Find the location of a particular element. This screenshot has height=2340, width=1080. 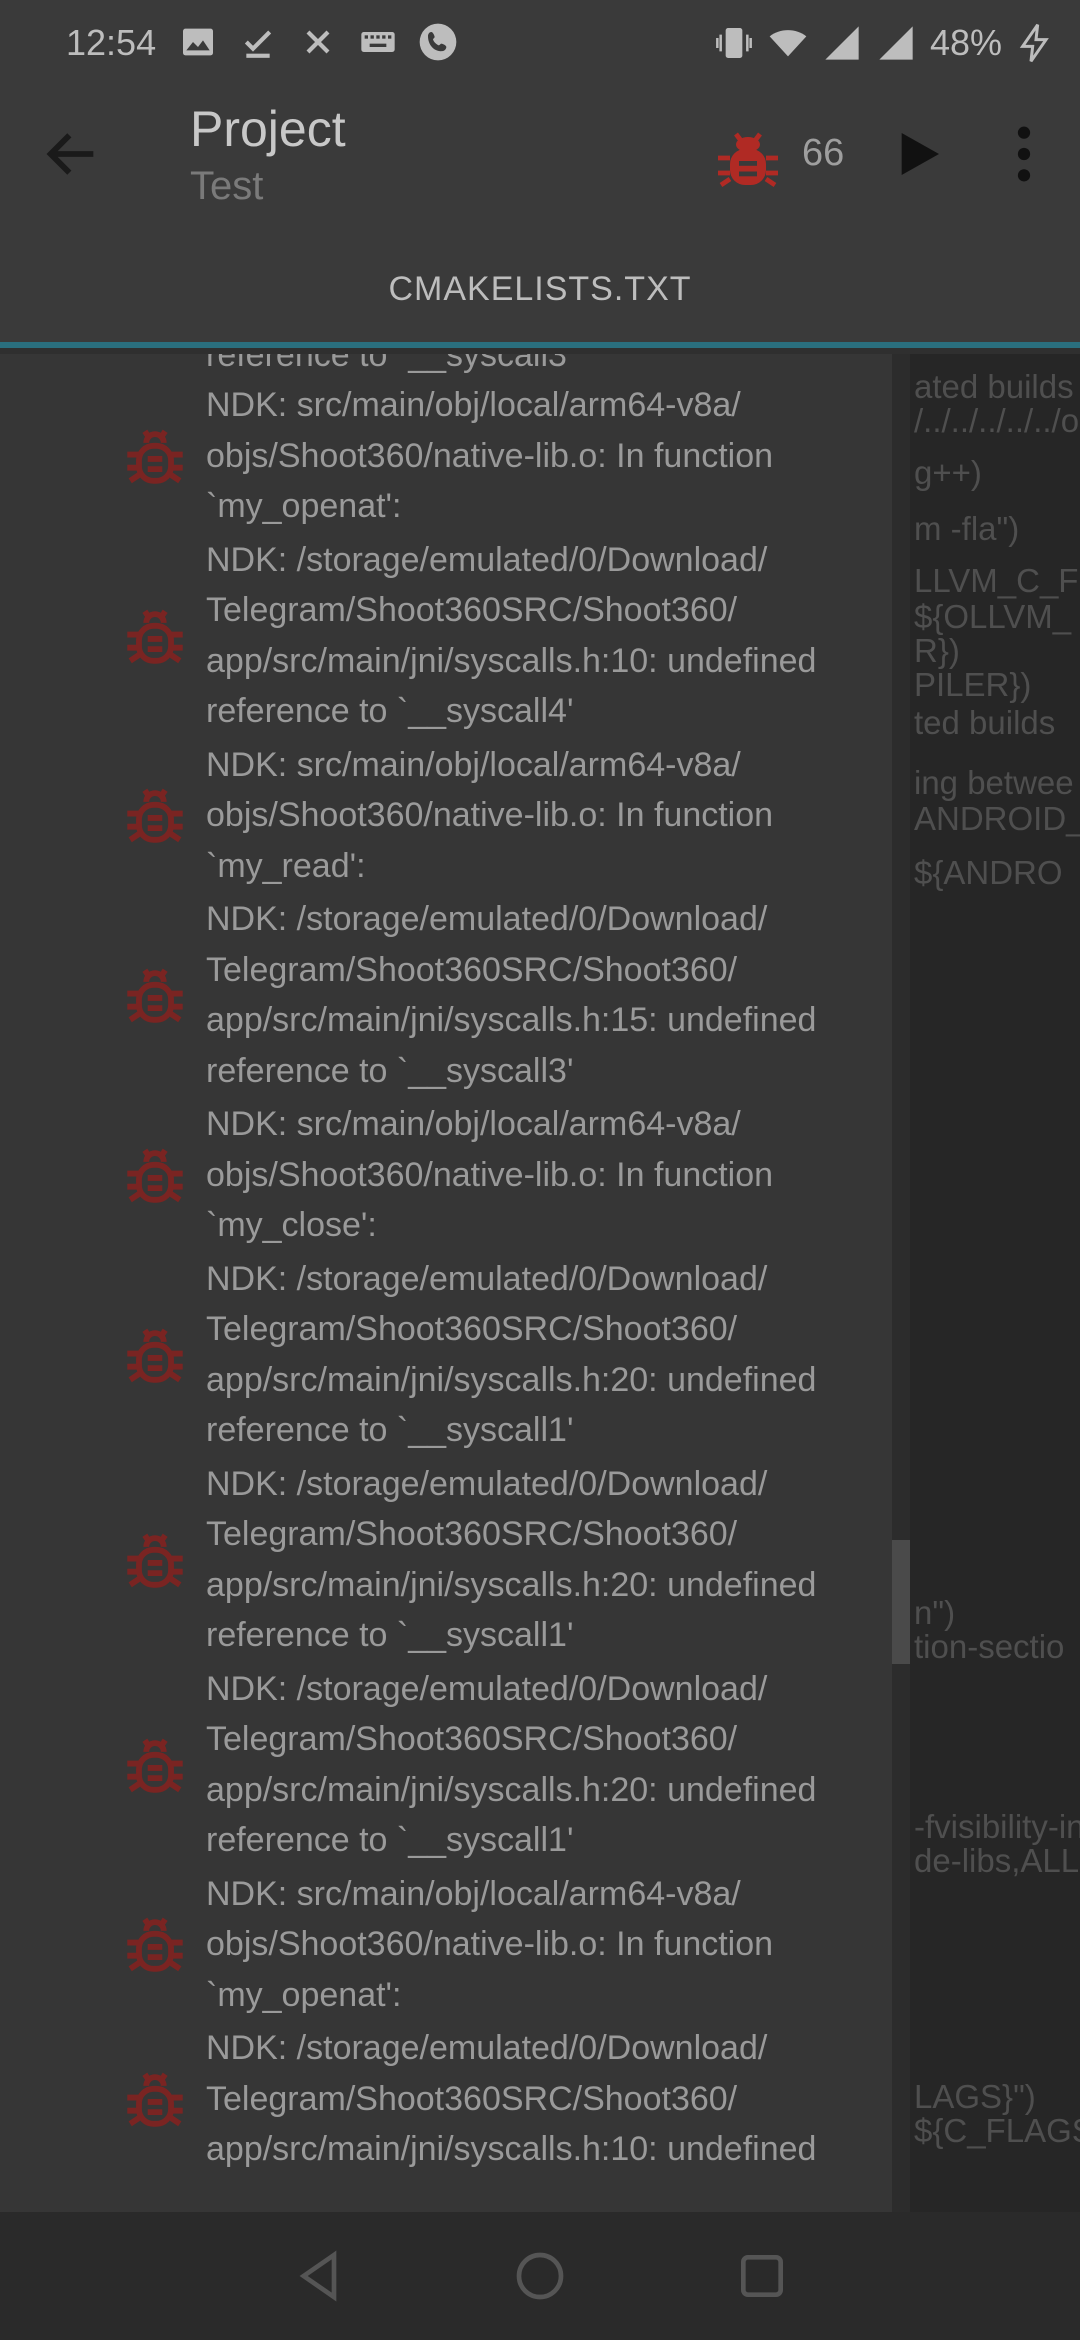

code-line: -fvisibility-in is located at coordinates (997, 1826).